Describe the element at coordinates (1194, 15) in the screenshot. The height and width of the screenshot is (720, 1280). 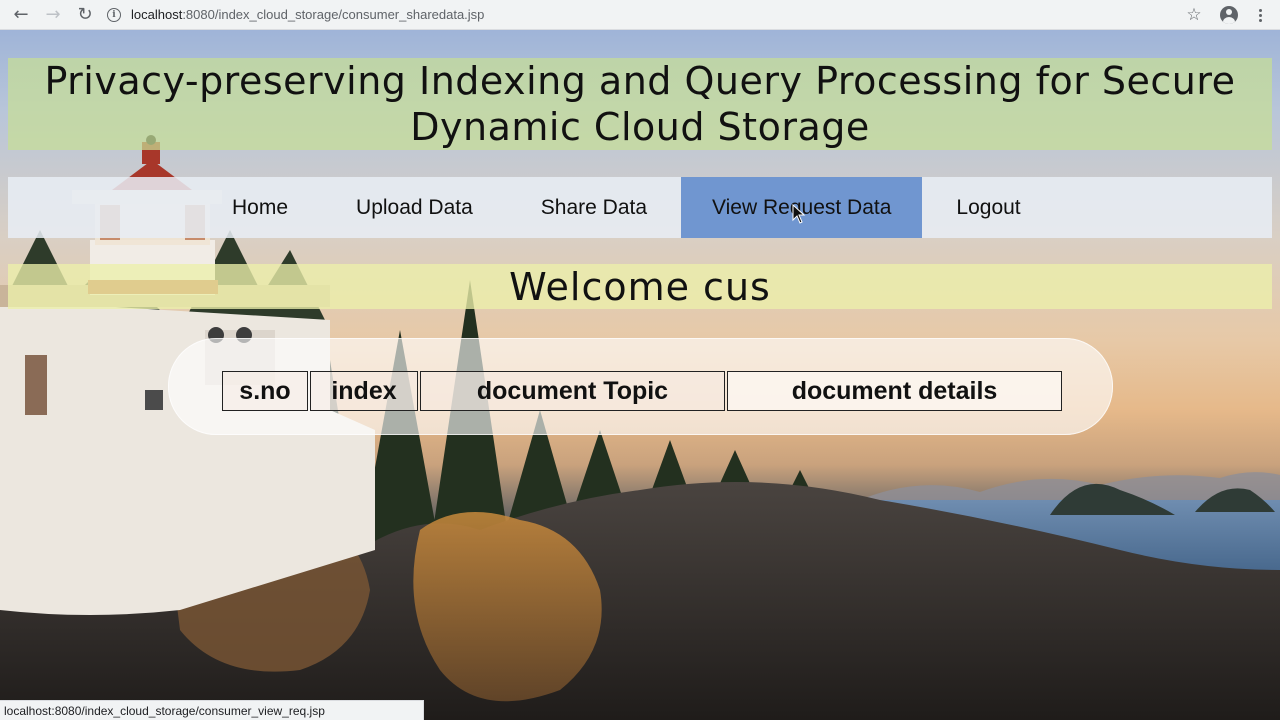
I see `star-icon: ☆` at that location.